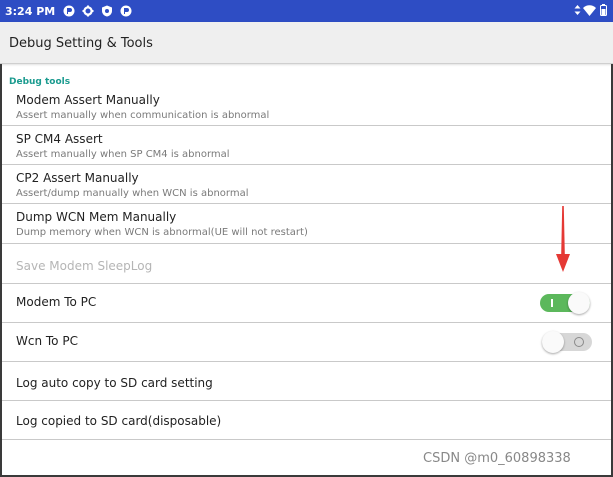 This screenshot has width=613, height=477. What do you see at coordinates (59, 139) in the screenshot?
I see `item-title: SP CM4 Assert` at bounding box center [59, 139].